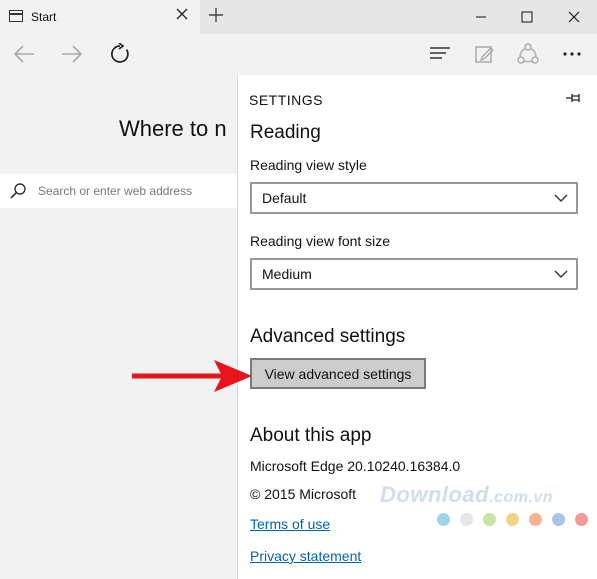 The image size is (597, 579). Describe the element at coordinates (18, 191) in the screenshot. I see `search-icon` at that location.